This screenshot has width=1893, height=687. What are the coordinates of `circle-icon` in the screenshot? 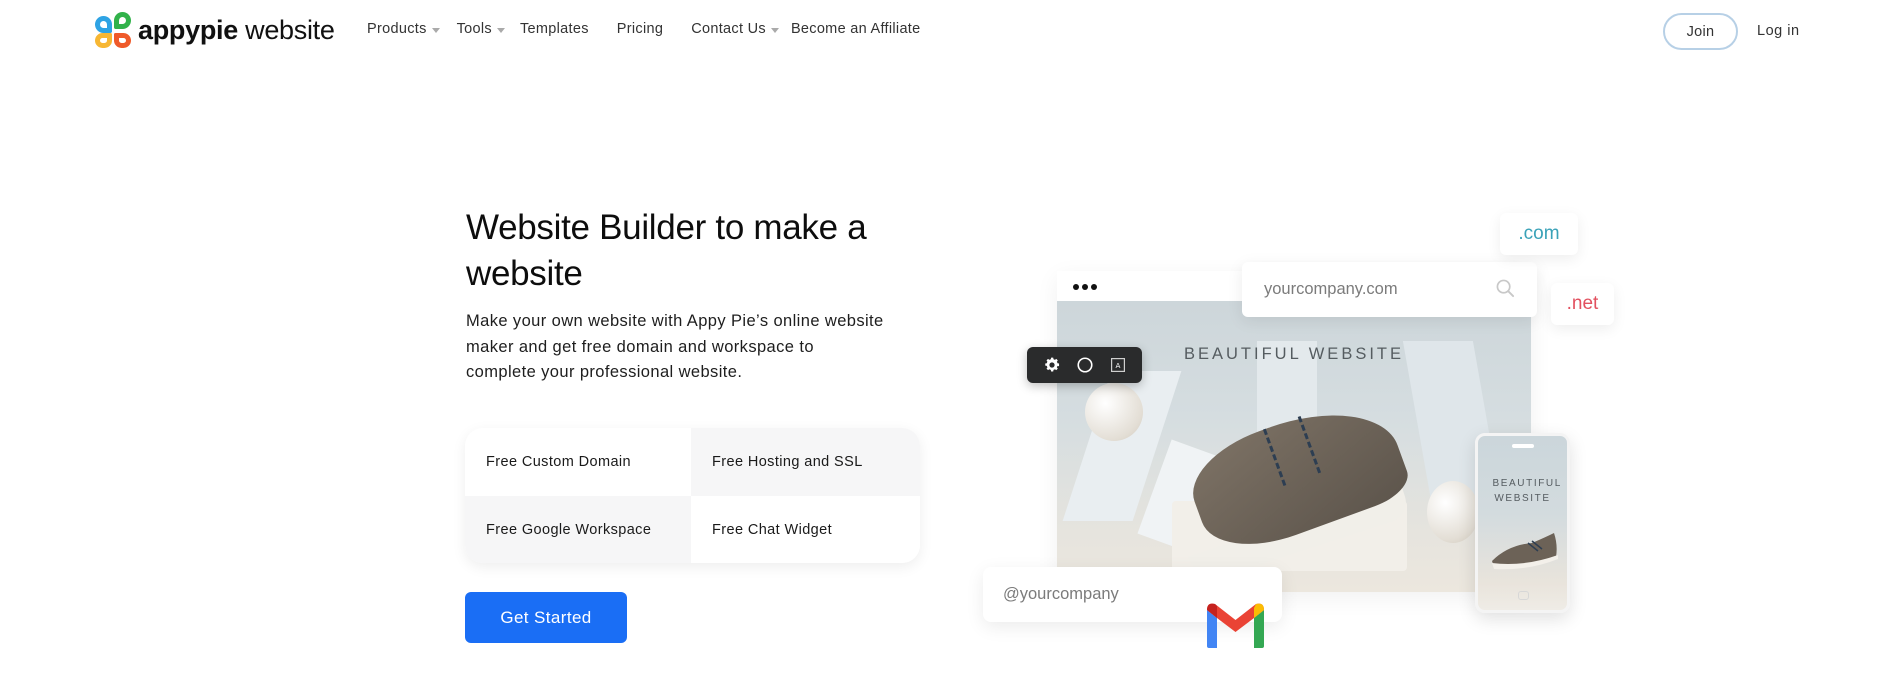 It's located at (1085, 365).